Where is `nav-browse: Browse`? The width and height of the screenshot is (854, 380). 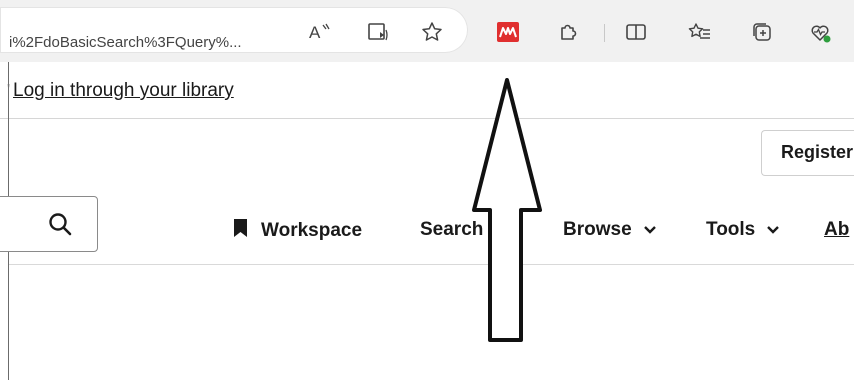 nav-browse: Browse is located at coordinates (610, 230).